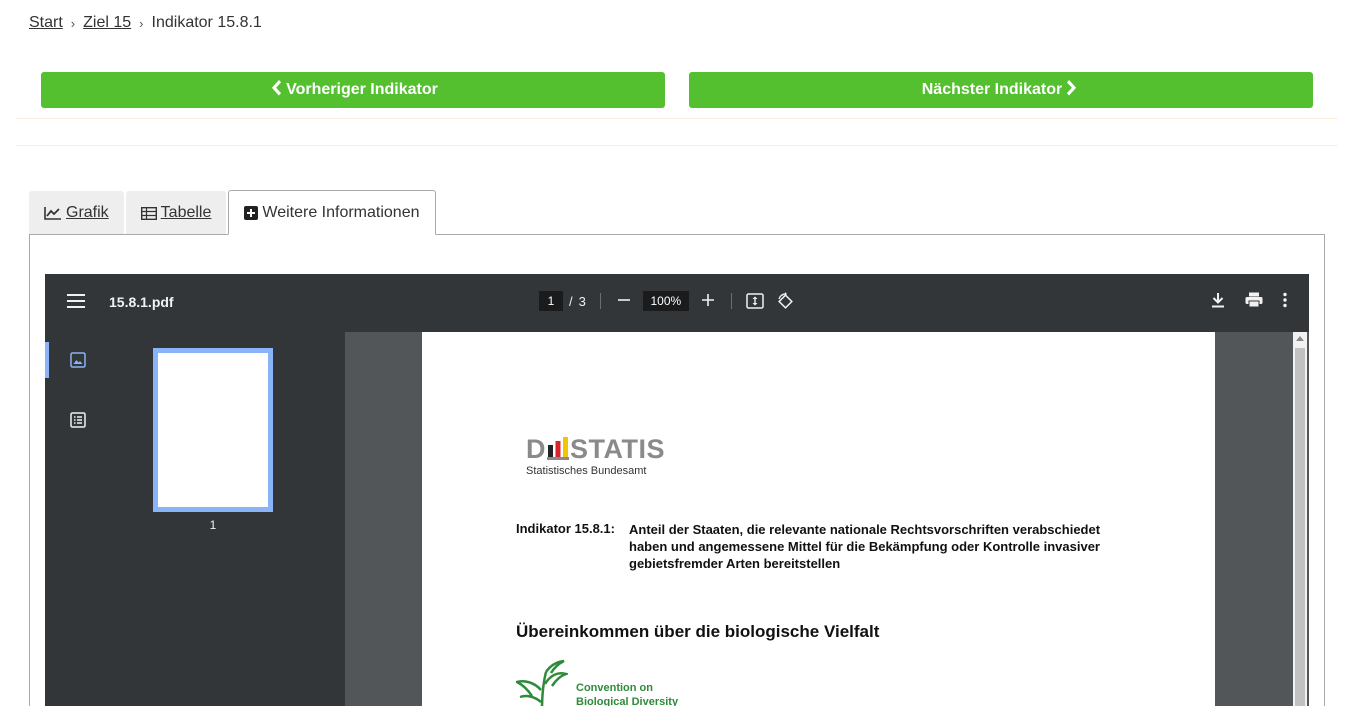  What do you see at coordinates (213, 525) in the screenshot?
I see `thumbnail-page-number: 1` at bounding box center [213, 525].